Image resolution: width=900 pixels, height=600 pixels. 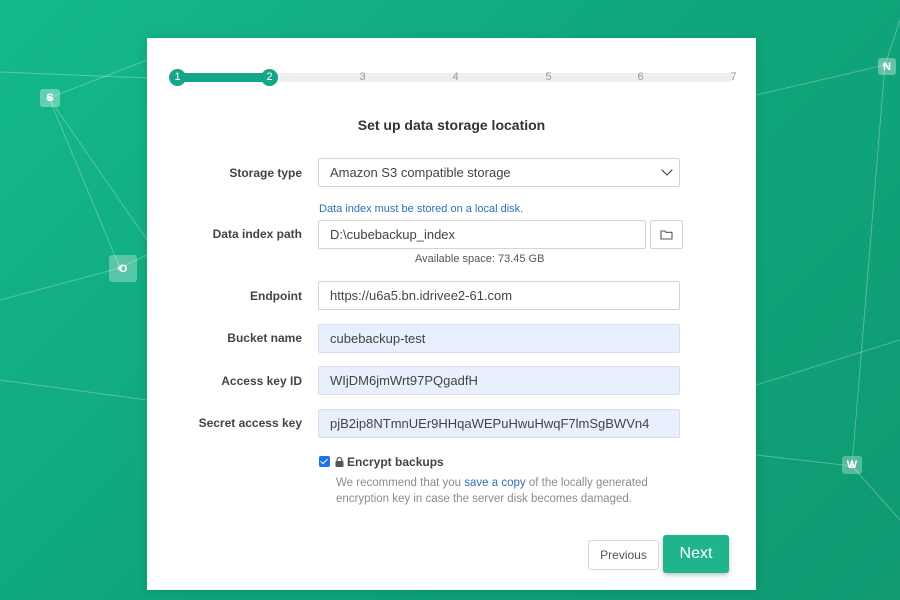 I want to click on encrypt-backups-label: Encrypt backups, so click(x=389, y=462).